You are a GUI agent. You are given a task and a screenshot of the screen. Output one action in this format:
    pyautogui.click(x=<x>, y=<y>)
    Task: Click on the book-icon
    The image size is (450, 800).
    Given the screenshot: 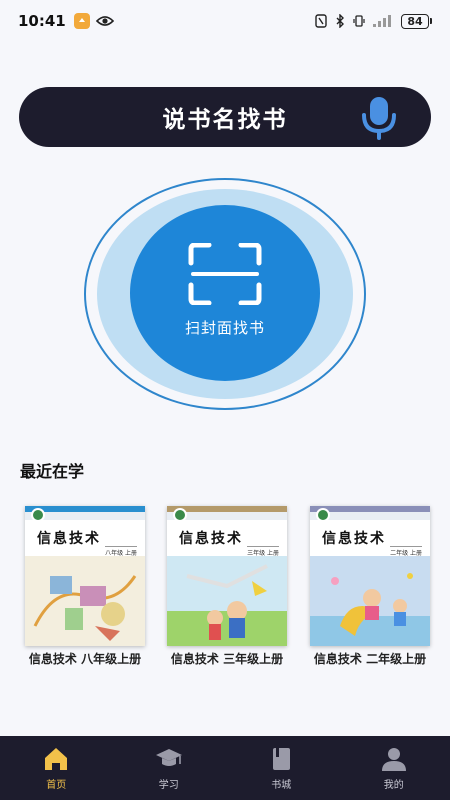 What is the action you would take?
    pyautogui.click(x=282, y=758)
    